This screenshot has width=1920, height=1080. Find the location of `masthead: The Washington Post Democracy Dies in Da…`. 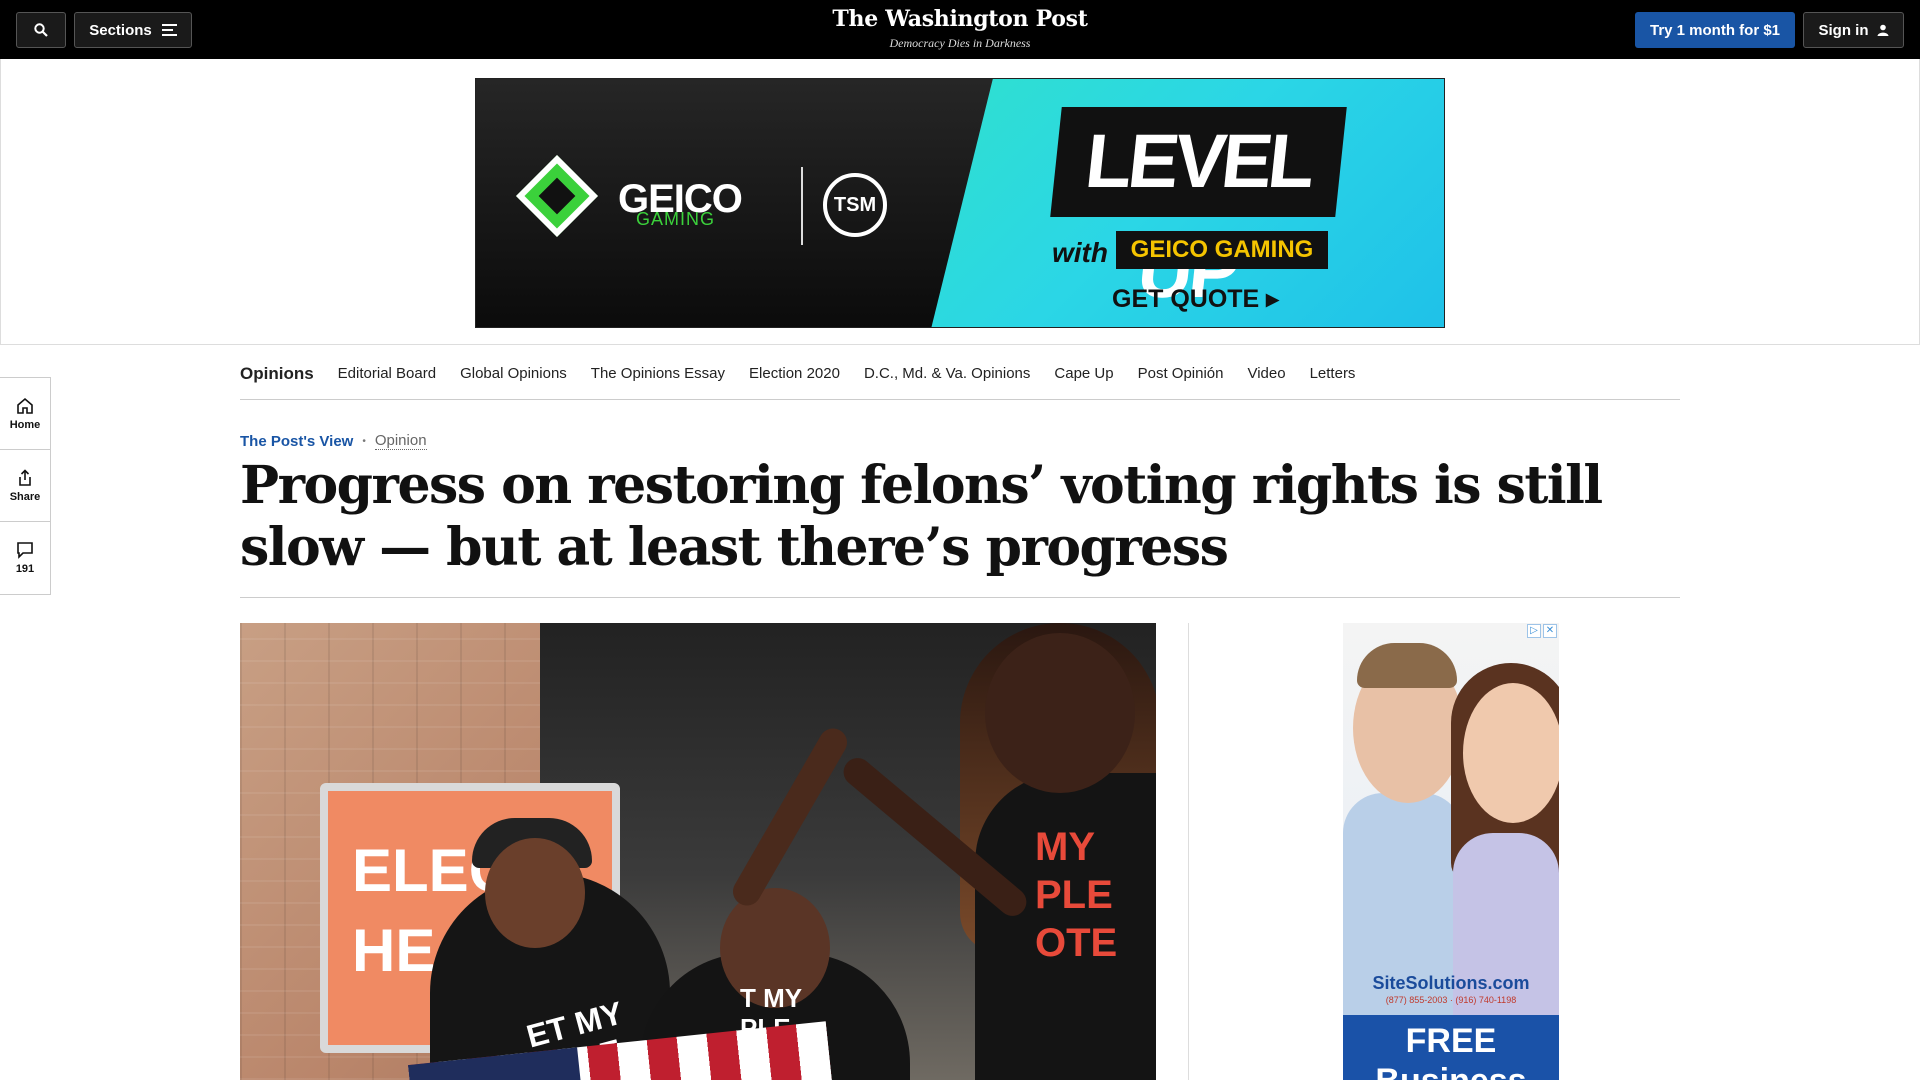

masthead: The Washington Post Democracy Dies in Da… is located at coordinates (960, 28).